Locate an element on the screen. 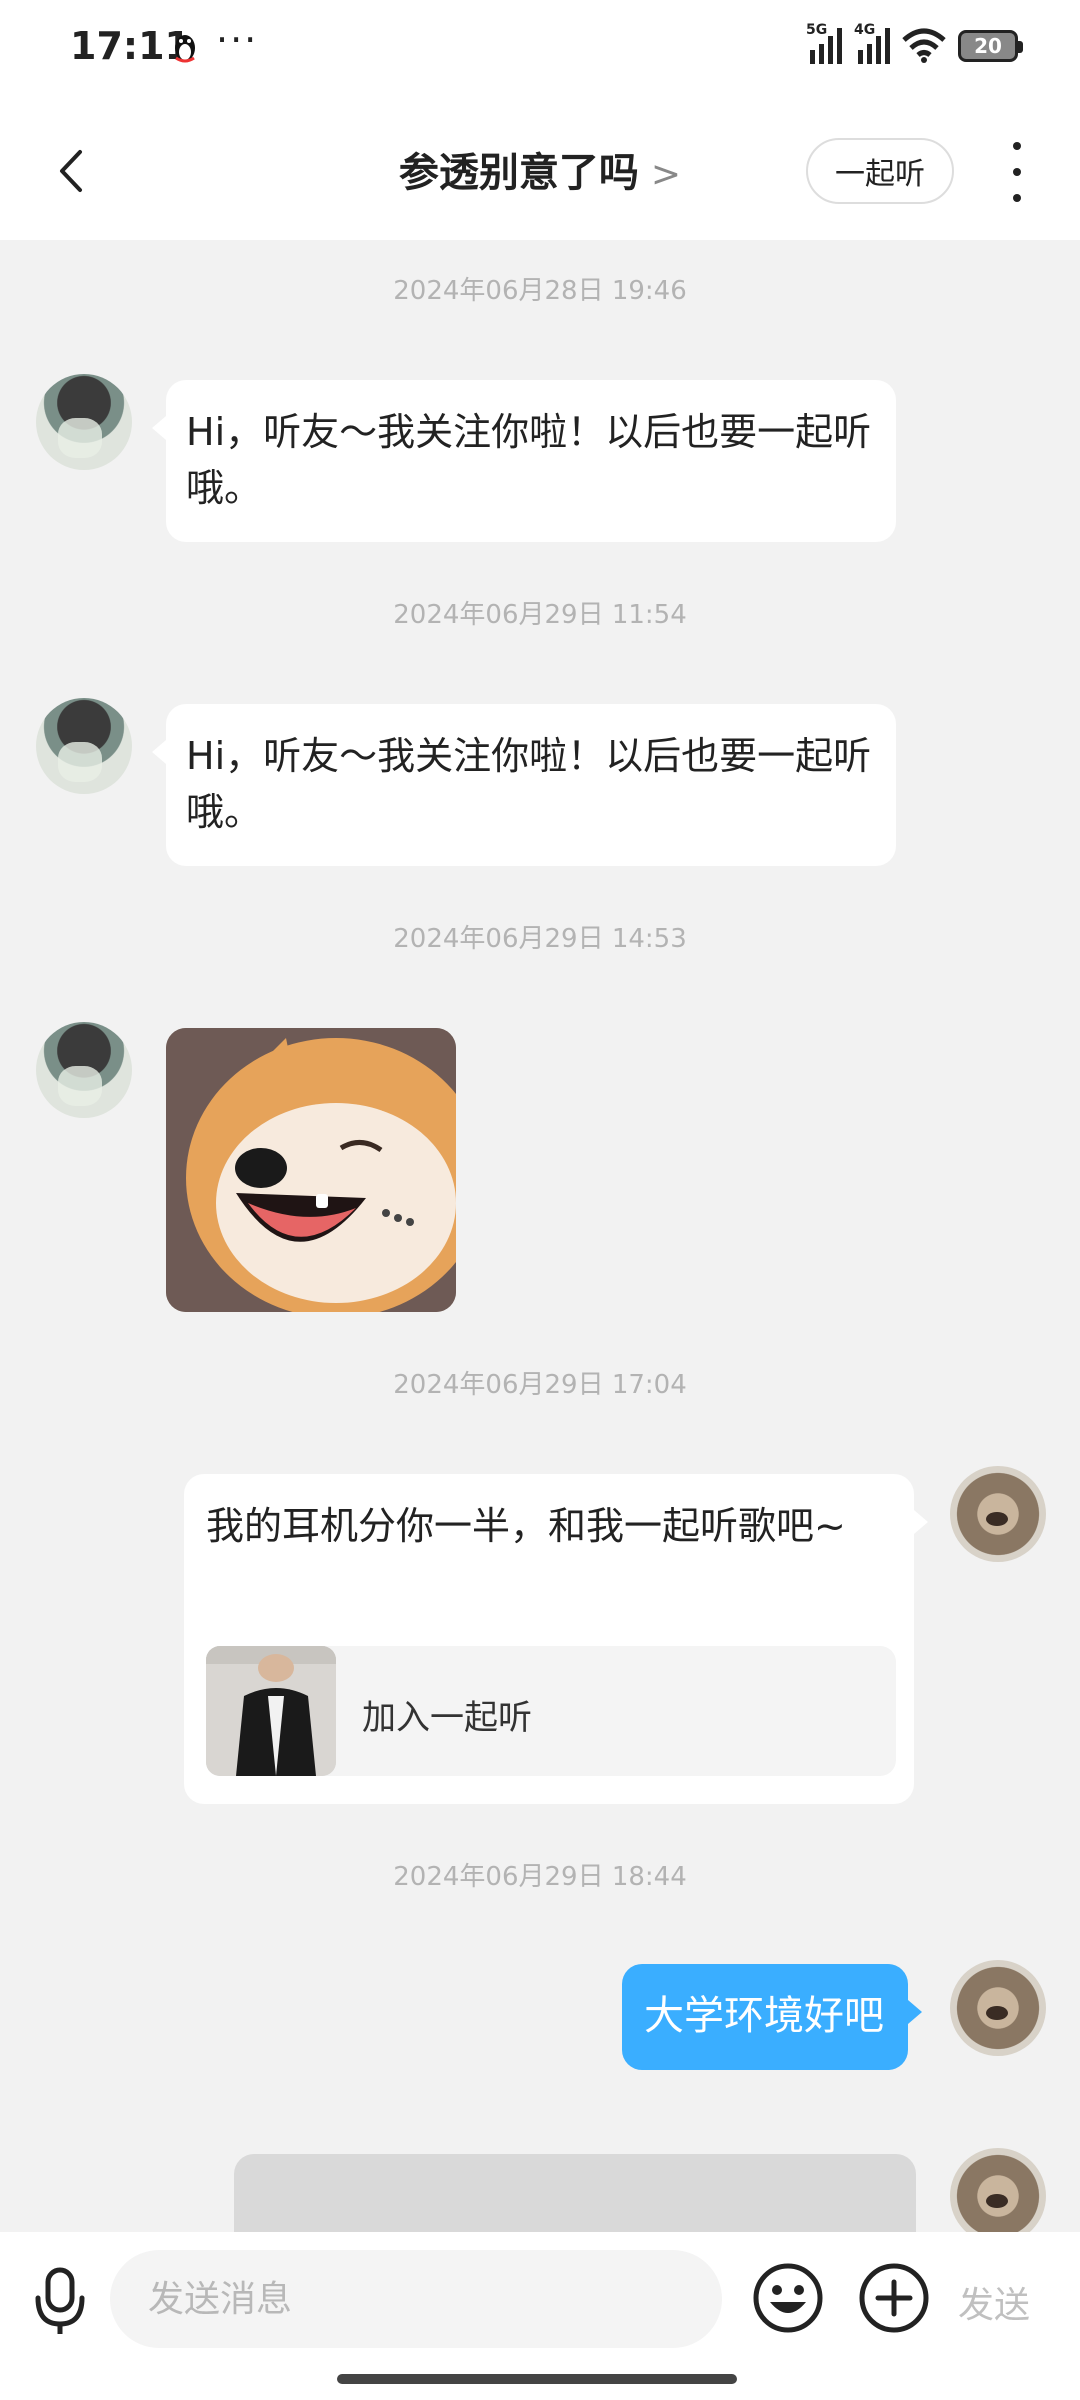 Image resolution: width=1080 pixels, height=2400 pixels. signal-4g-icon: 4G is located at coordinates (872, 43).